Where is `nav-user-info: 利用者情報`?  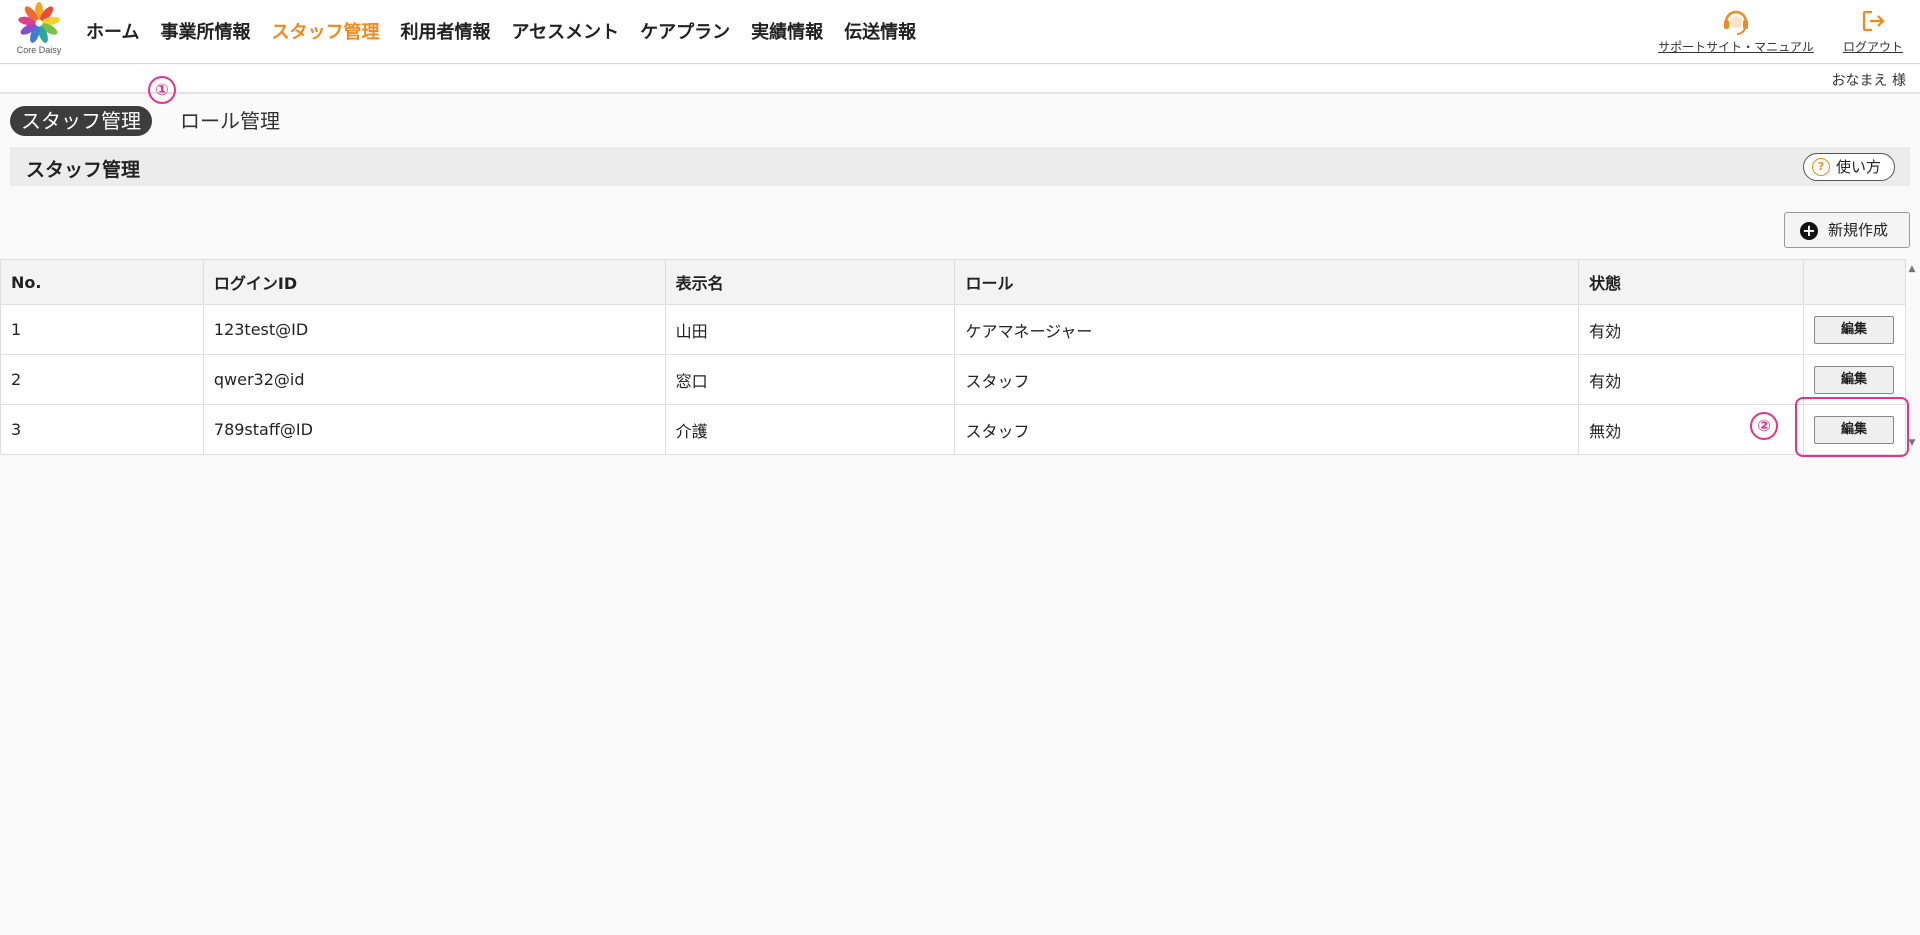 nav-user-info: 利用者情報 is located at coordinates (445, 31).